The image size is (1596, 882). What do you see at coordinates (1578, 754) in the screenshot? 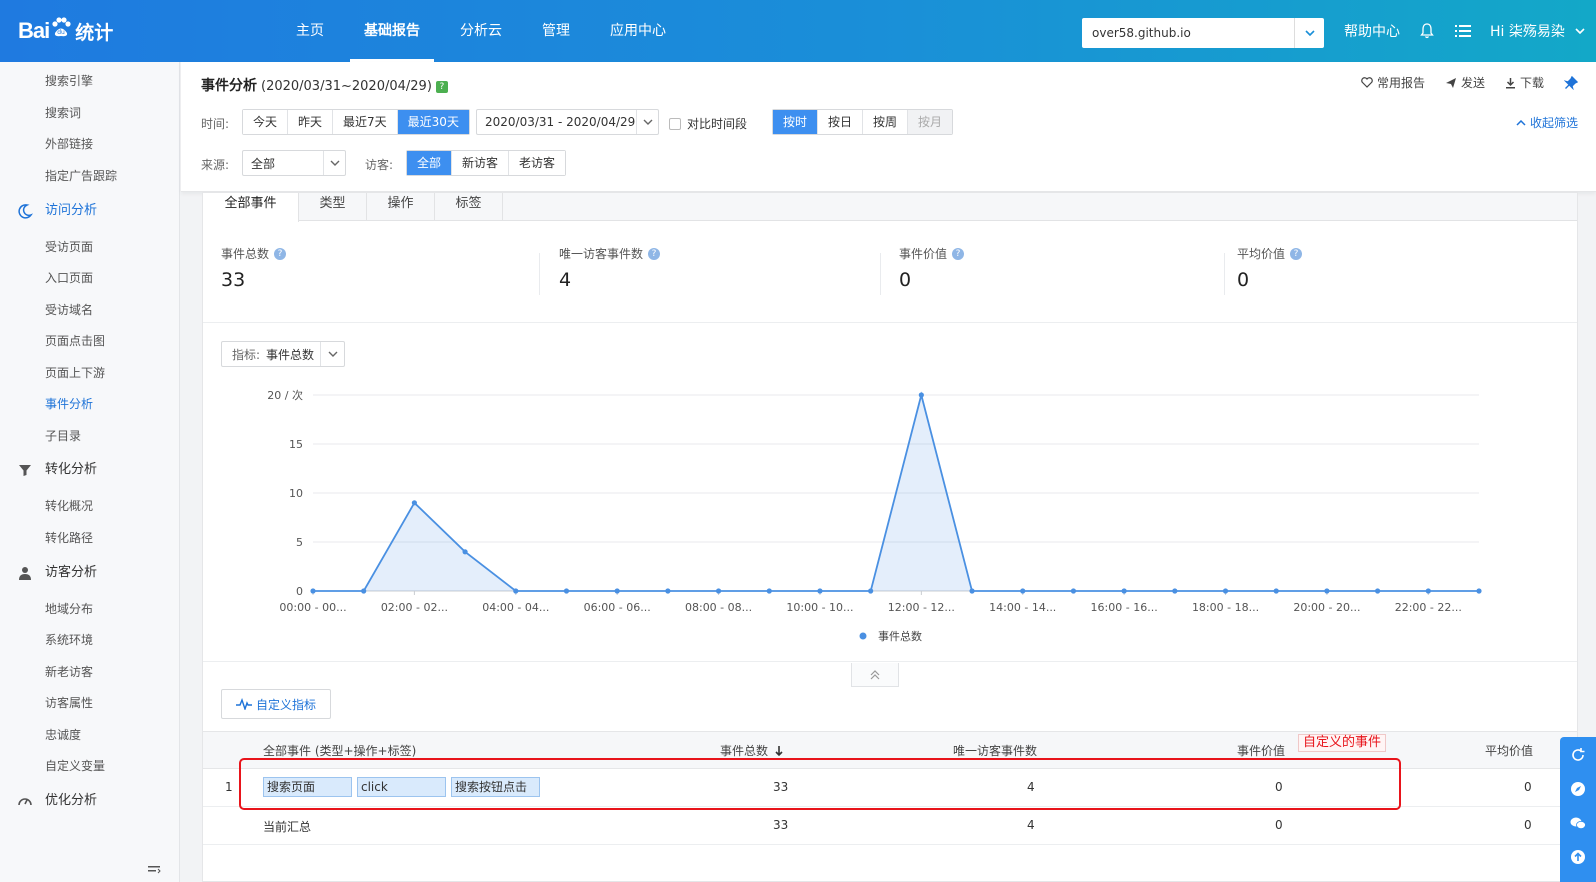
I see `refresh-icon` at bounding box center [1578, 754].